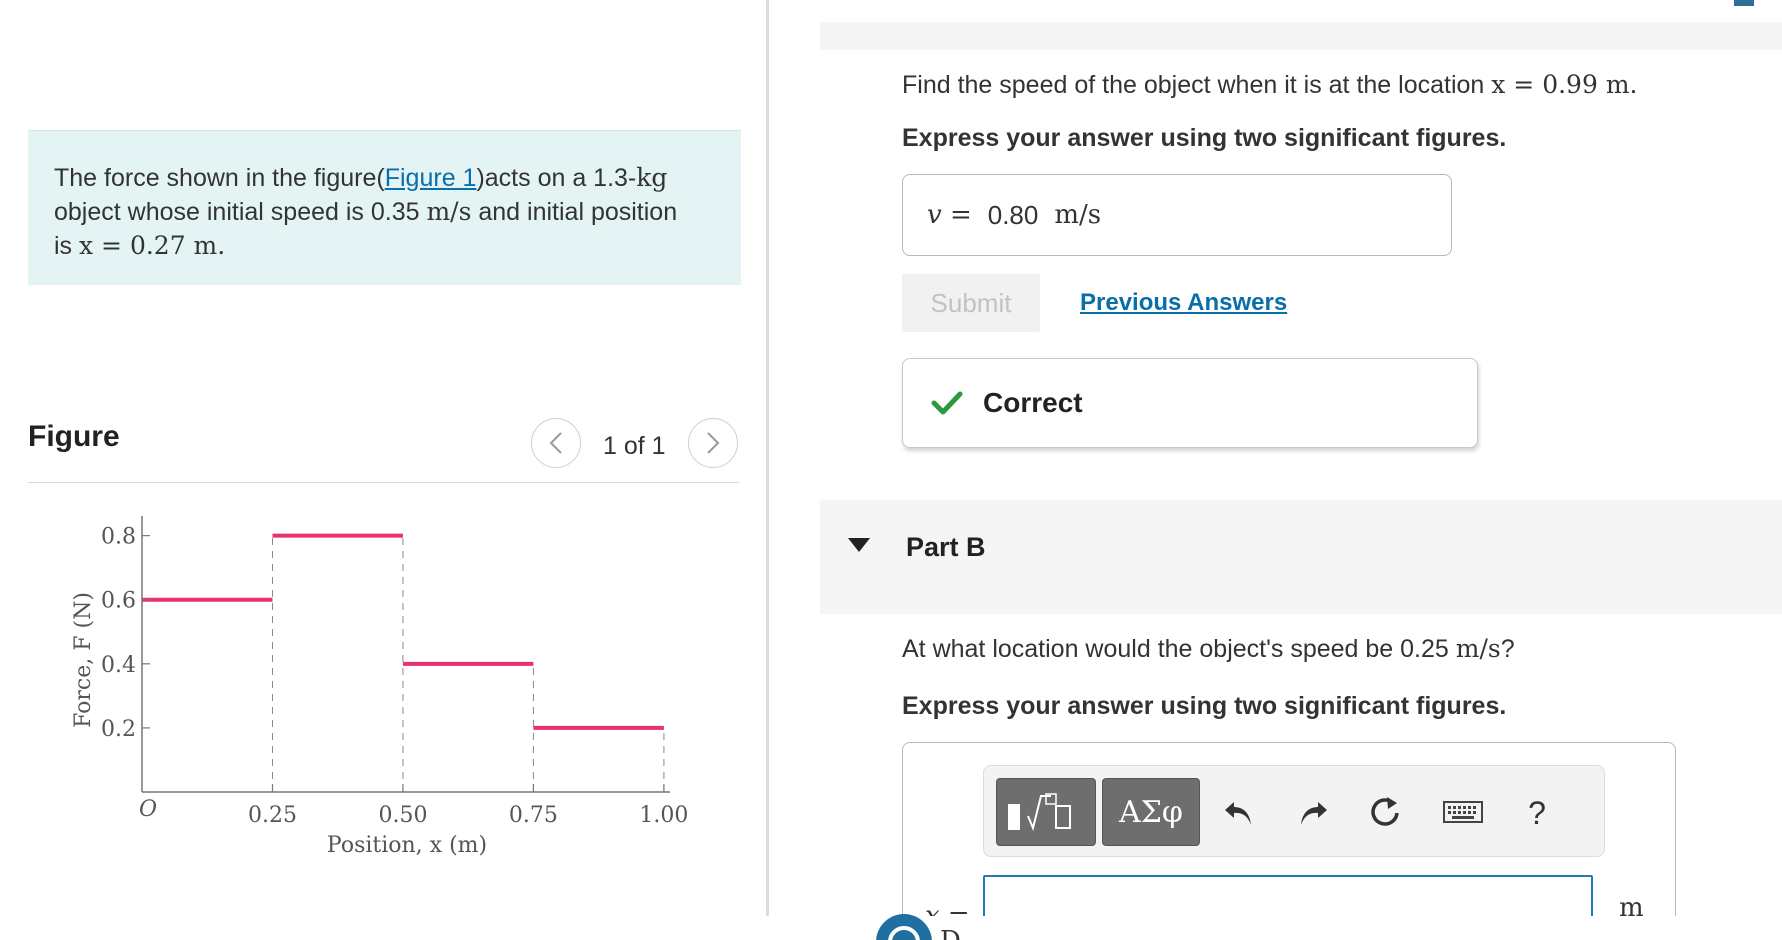 The image size is (1782, 940). Describe the element at coordinates (1177, 215) in the screenshot. I see `part-a-answer-box: v = 0.80 m/s` at that location.